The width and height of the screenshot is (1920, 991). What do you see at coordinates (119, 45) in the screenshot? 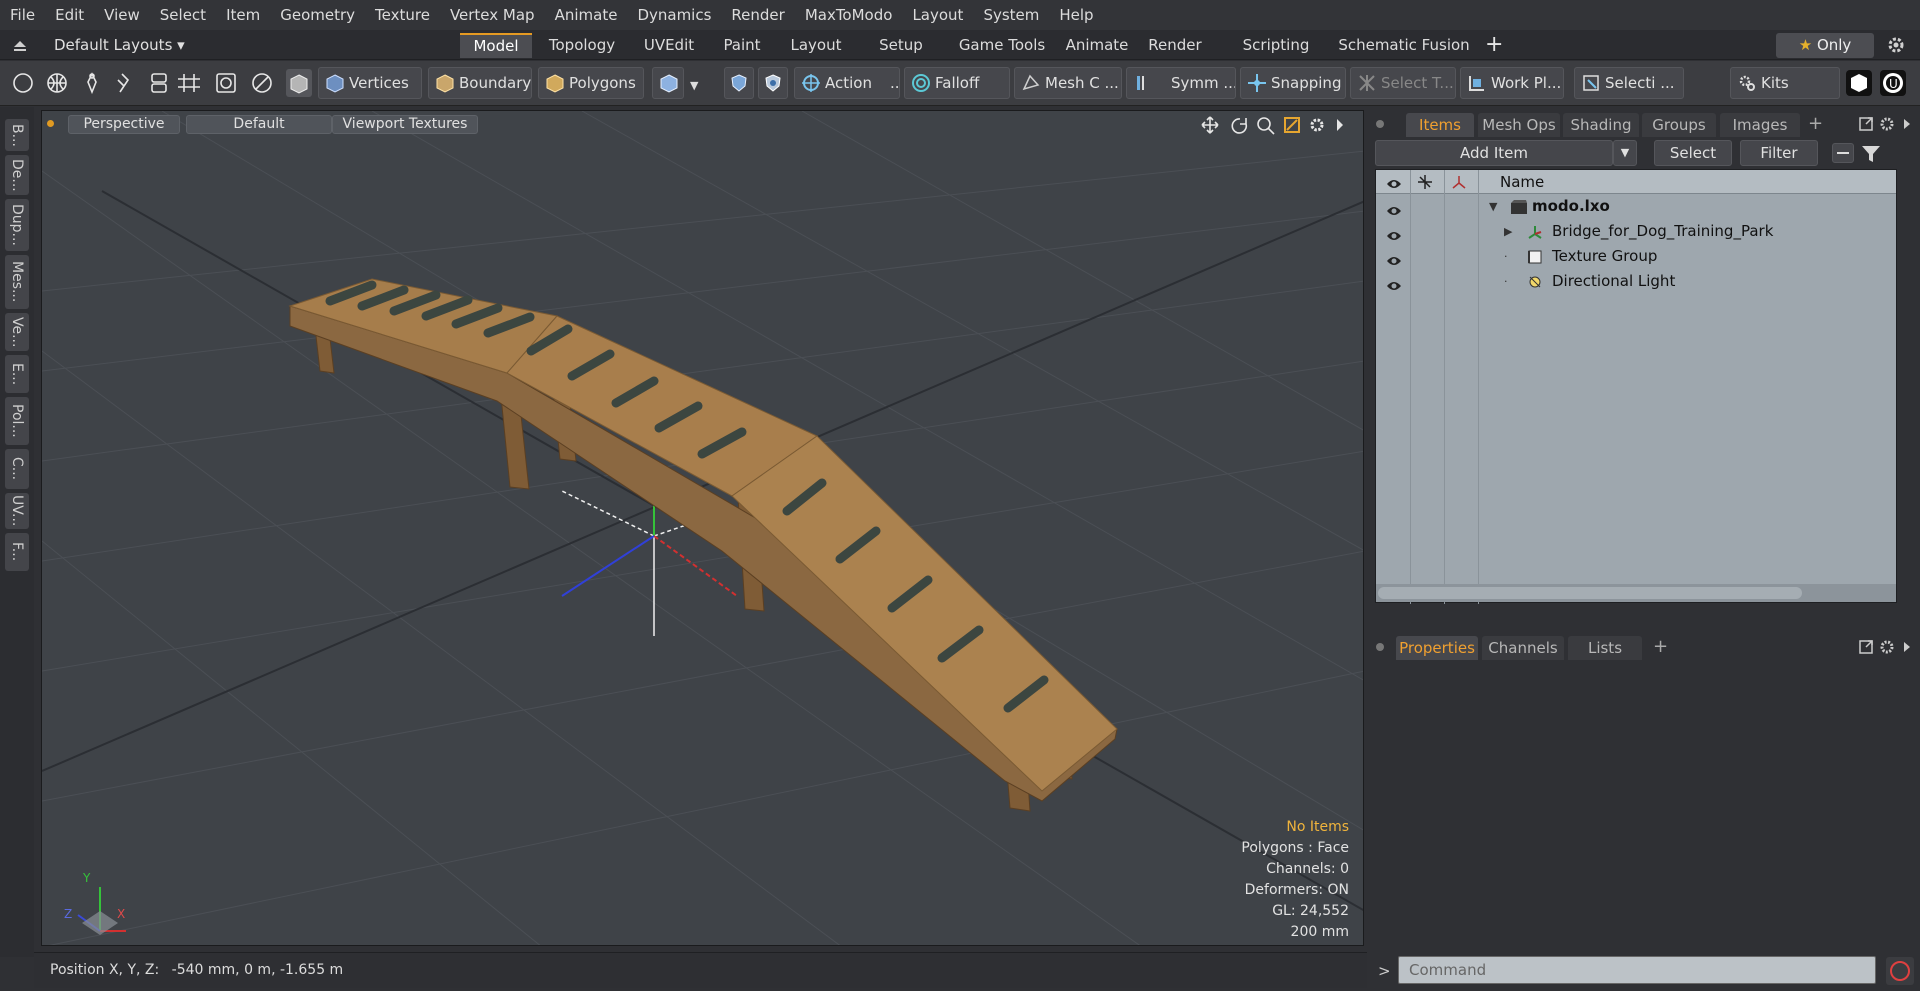
I see `layout-selector: Default Layouts ▾` at bounding box center [119, 45].